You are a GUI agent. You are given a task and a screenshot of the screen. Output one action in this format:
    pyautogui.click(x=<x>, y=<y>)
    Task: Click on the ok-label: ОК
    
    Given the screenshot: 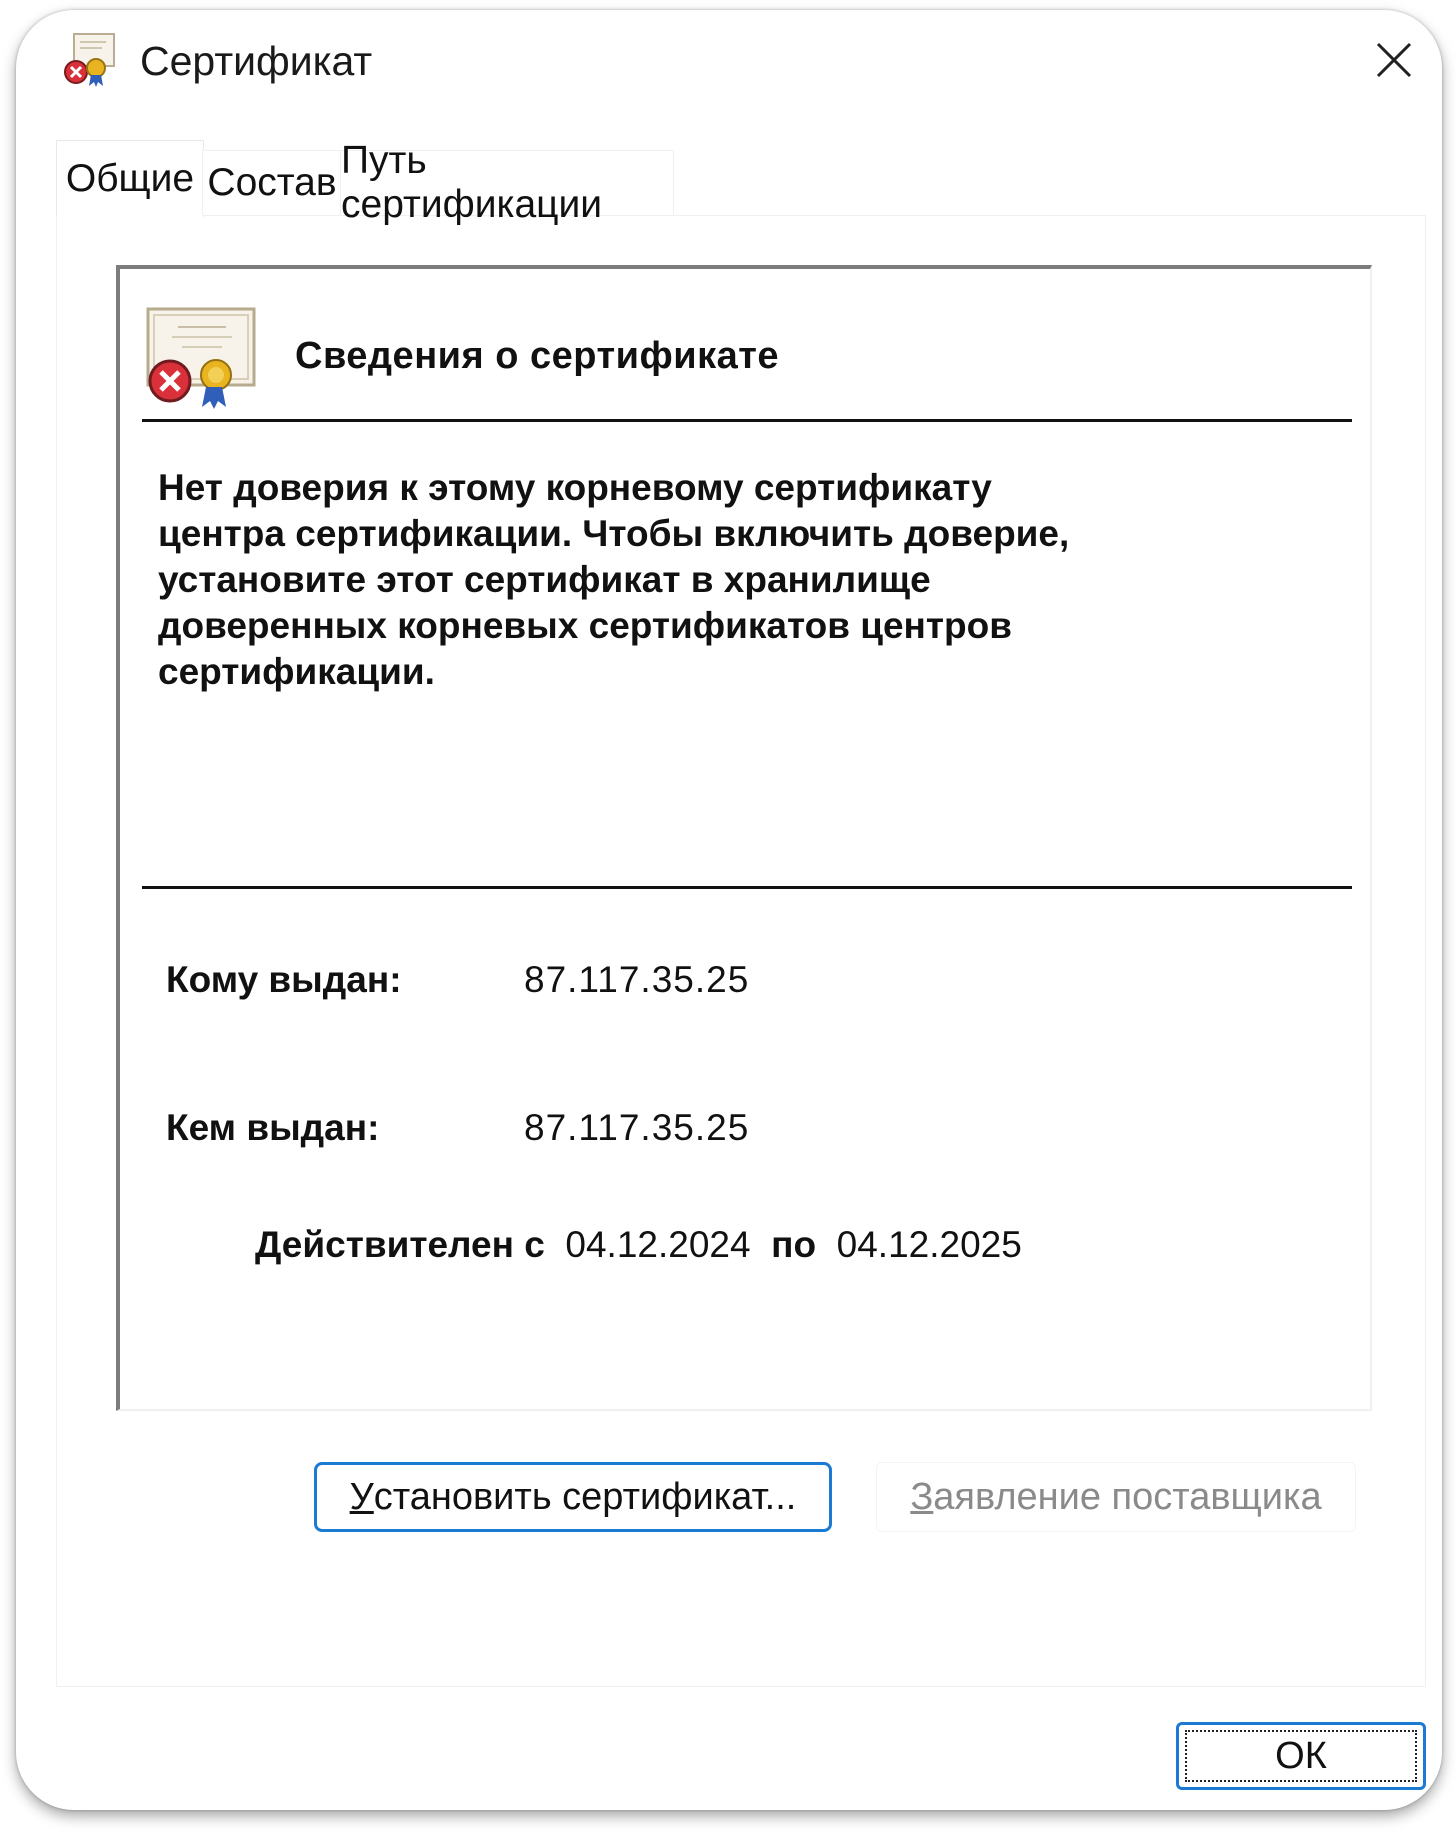 What is the action you would take?
    pyautogui.click(x=1301, y=1756)
    